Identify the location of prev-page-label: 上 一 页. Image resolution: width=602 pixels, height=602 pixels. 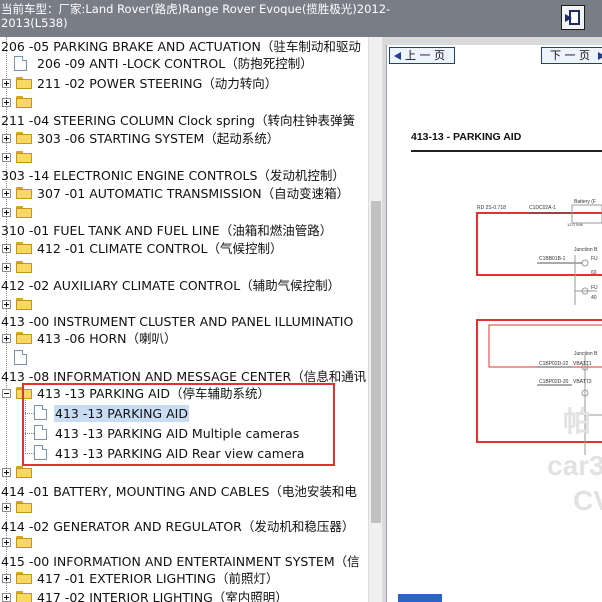
(425, 55).